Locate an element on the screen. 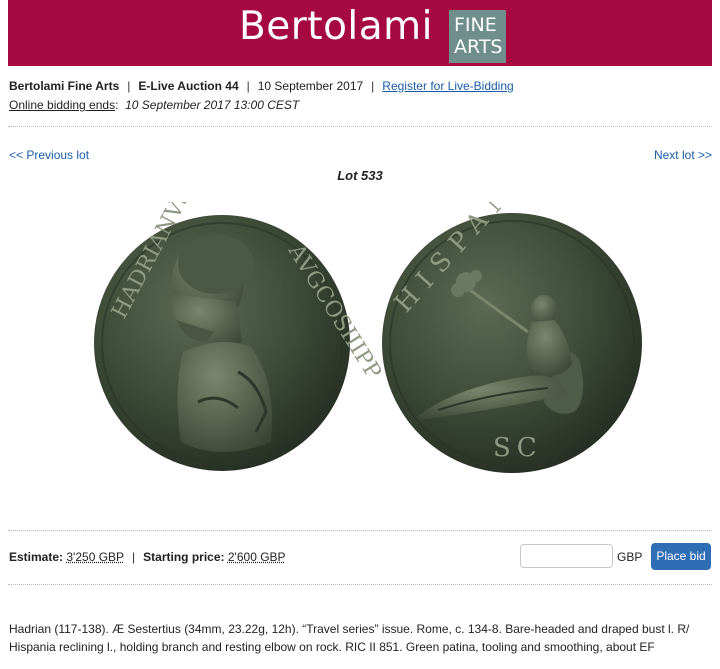 Image resolution: width=720 pixels, height=669 pixels. lot-title: Lot 533 is located at coordinates (360, 175).